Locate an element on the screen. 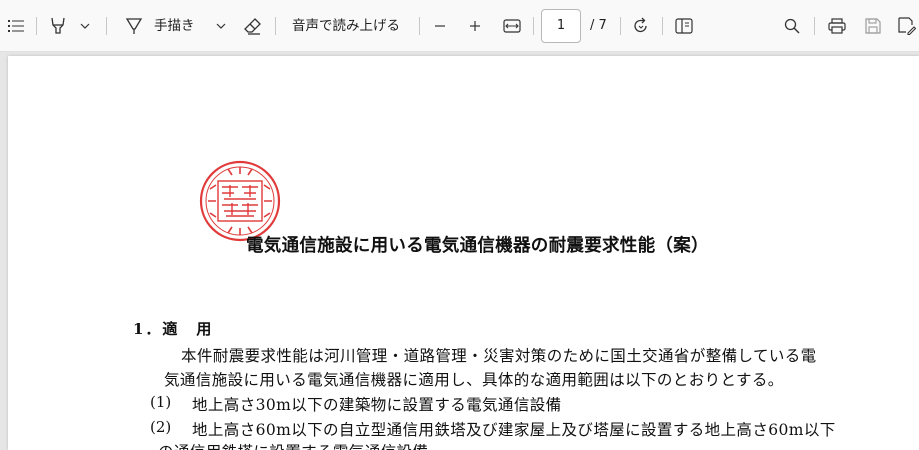 The height and width of the screenshot is (450, 919). rotate-icon is located at coordinates (641, 26).